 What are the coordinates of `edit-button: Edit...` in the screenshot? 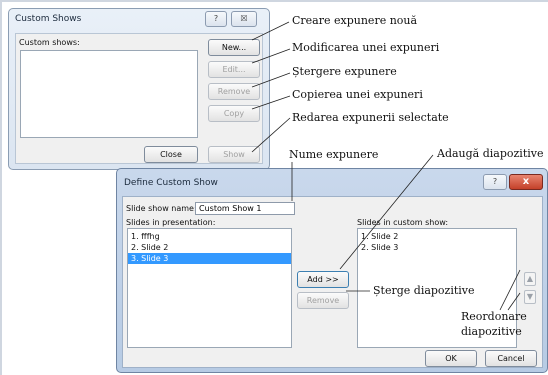 It's located at (234, 69).